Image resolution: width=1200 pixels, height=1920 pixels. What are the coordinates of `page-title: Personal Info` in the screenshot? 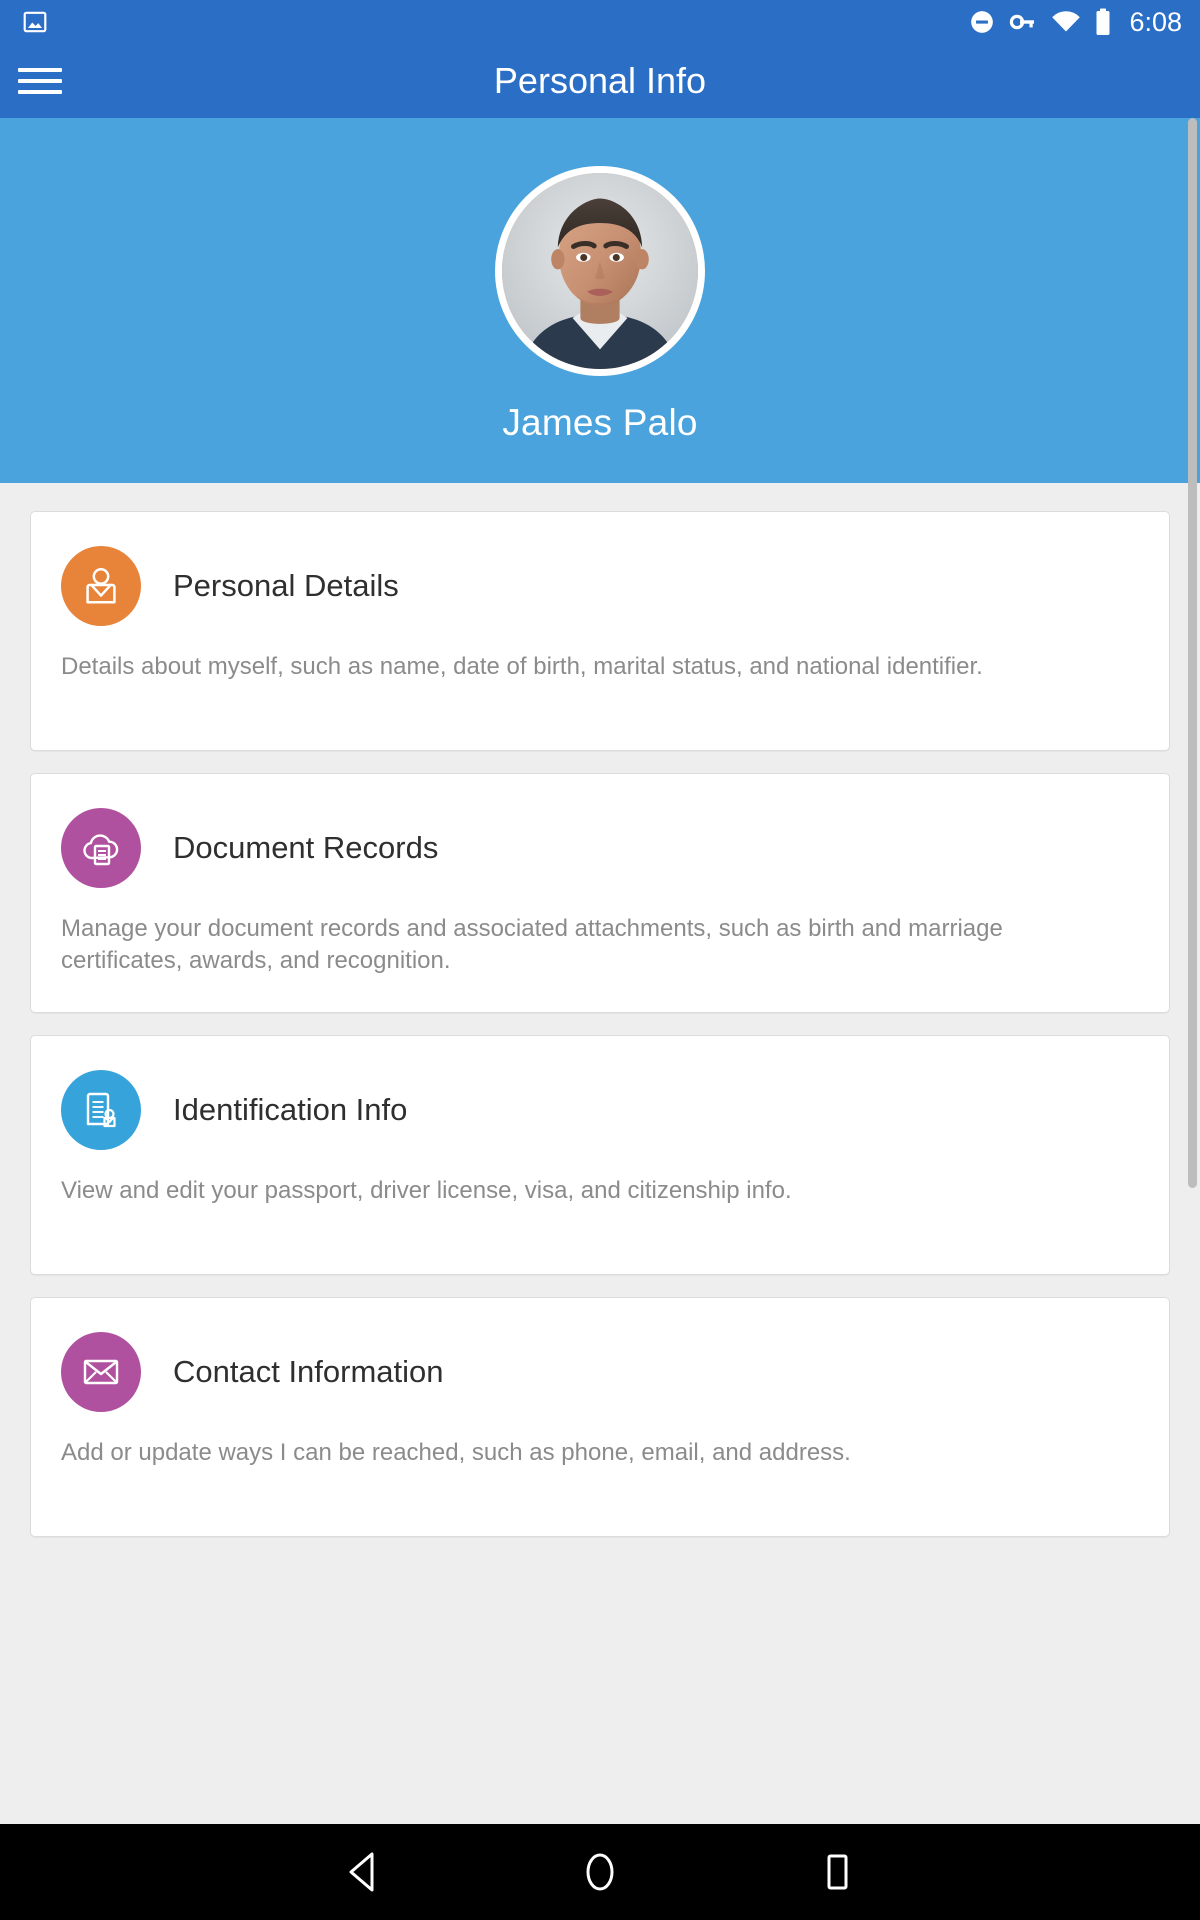 It's located at (600, 80).